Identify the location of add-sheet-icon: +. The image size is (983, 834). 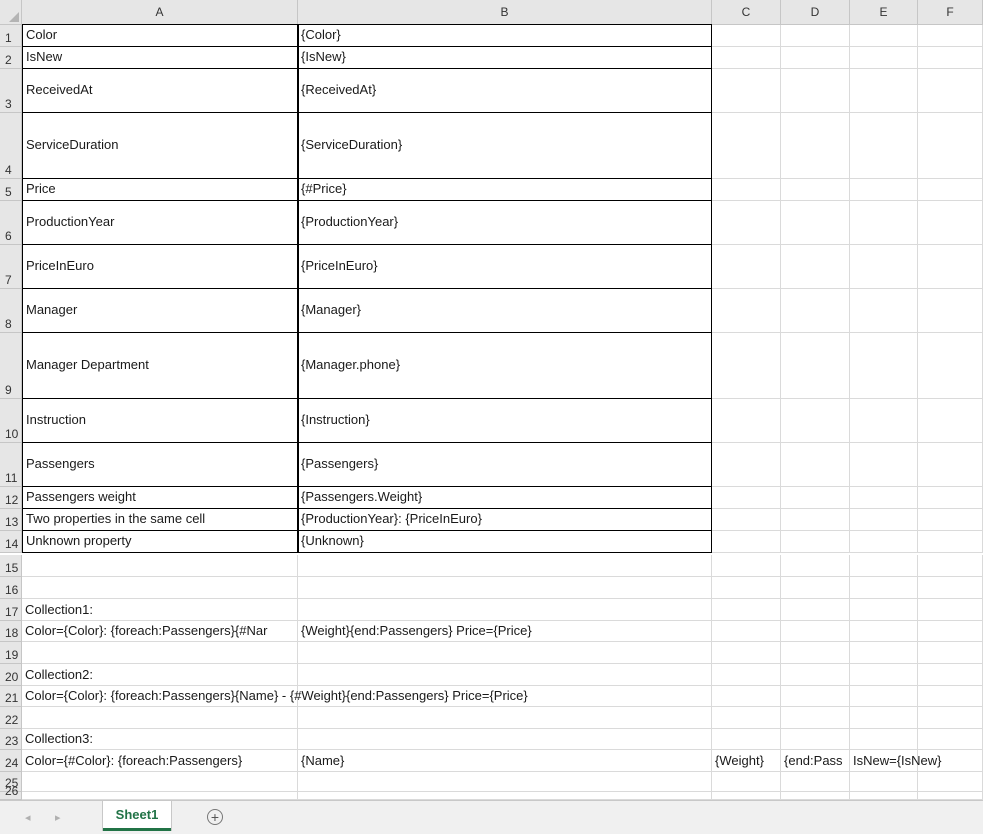
(215, 817).